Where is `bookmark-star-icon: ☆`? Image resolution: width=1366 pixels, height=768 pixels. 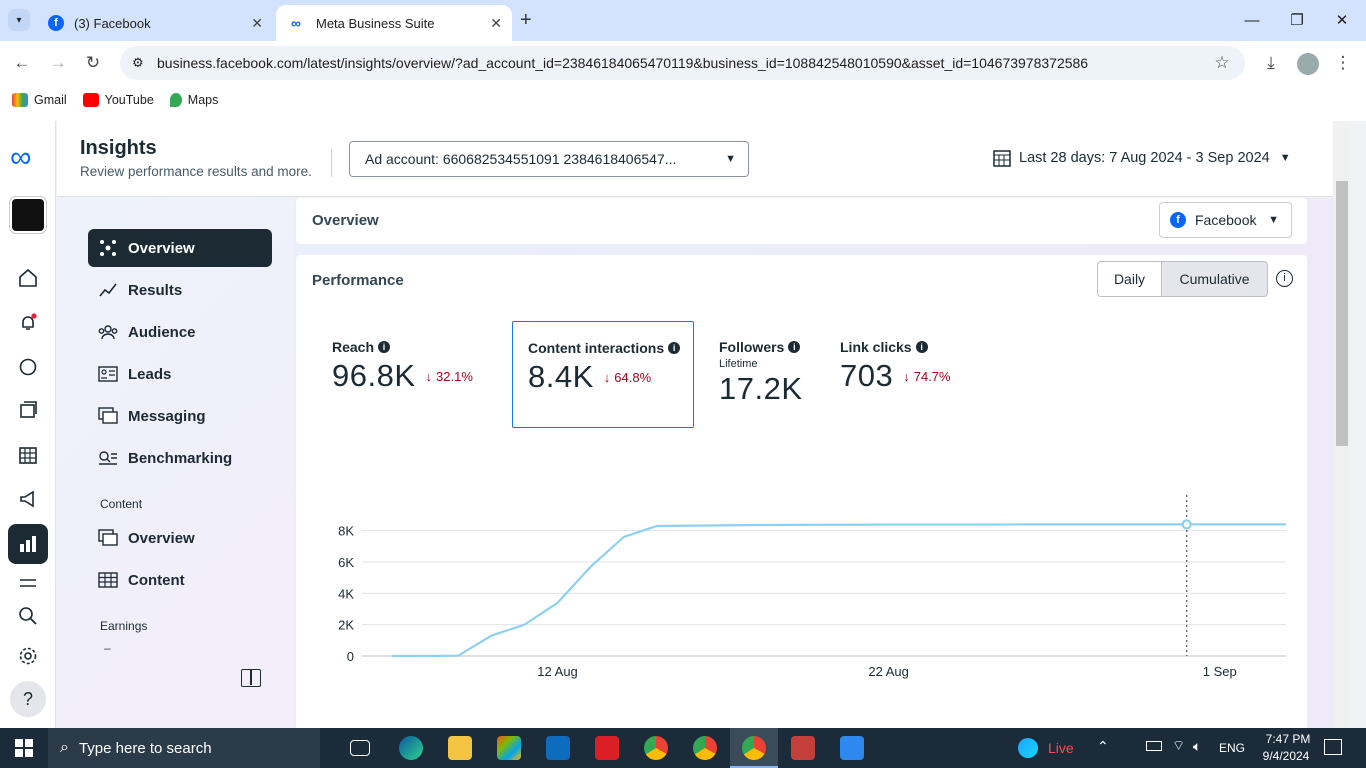
bookmark-star-icon: ☆ is located at coordinates (1222, 63).